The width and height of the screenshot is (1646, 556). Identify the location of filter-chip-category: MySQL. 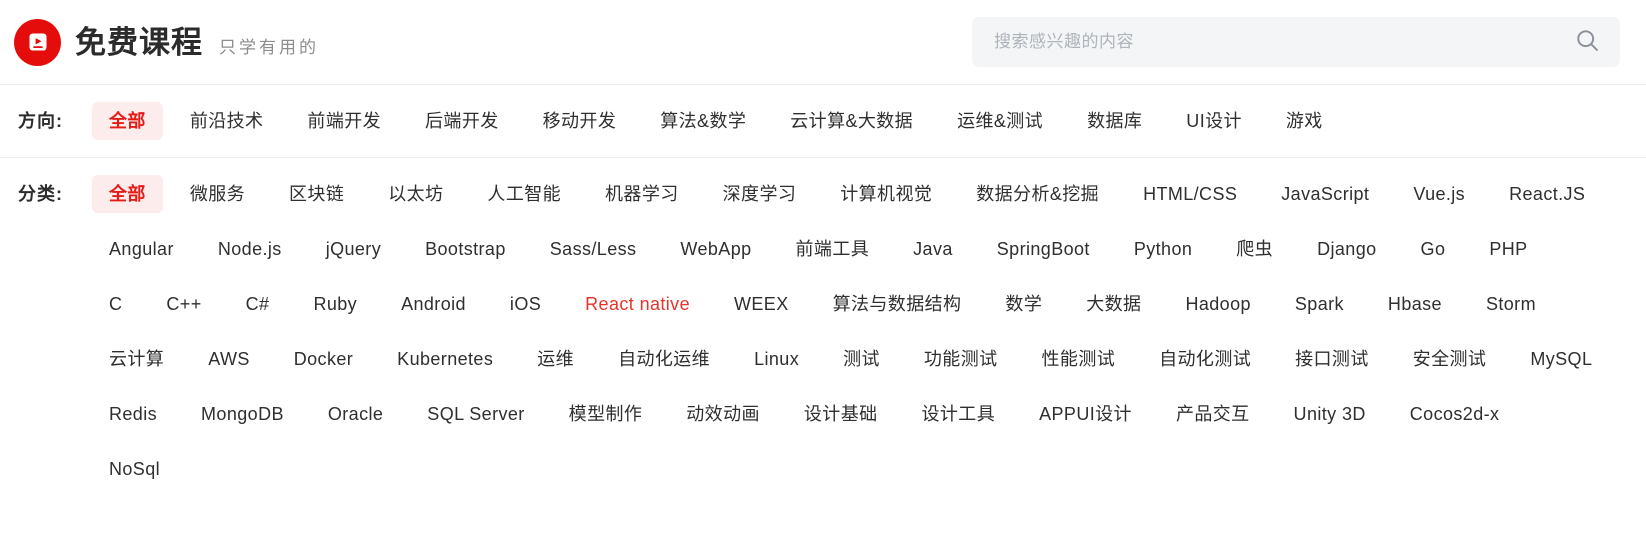
(1561, 359).